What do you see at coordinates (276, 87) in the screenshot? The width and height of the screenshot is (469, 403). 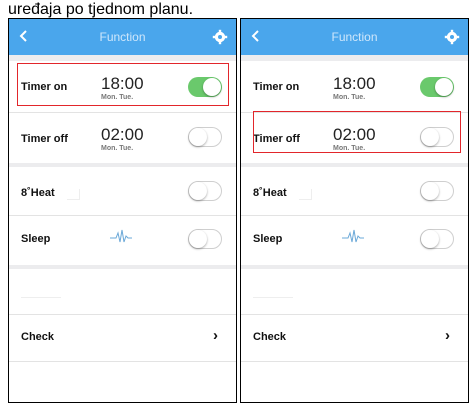 I see `timer-on-label: Timer on` at bounding box center [276, 87].